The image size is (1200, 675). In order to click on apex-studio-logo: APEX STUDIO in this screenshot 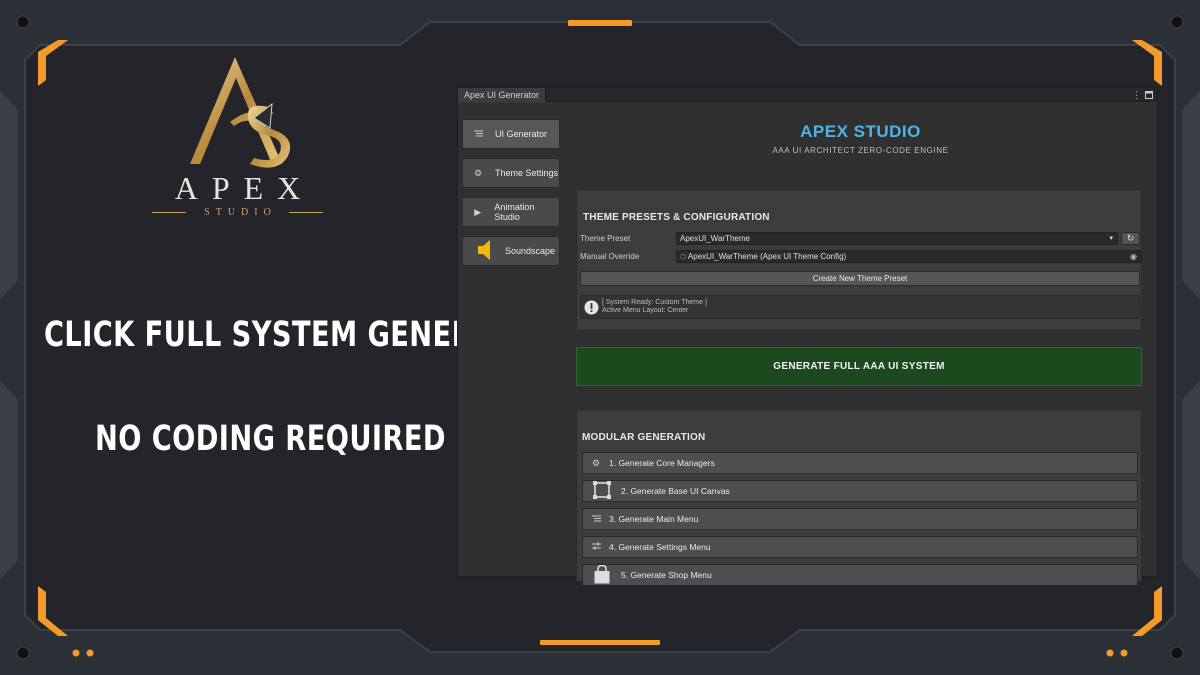, I will do `click(237, 137)`.